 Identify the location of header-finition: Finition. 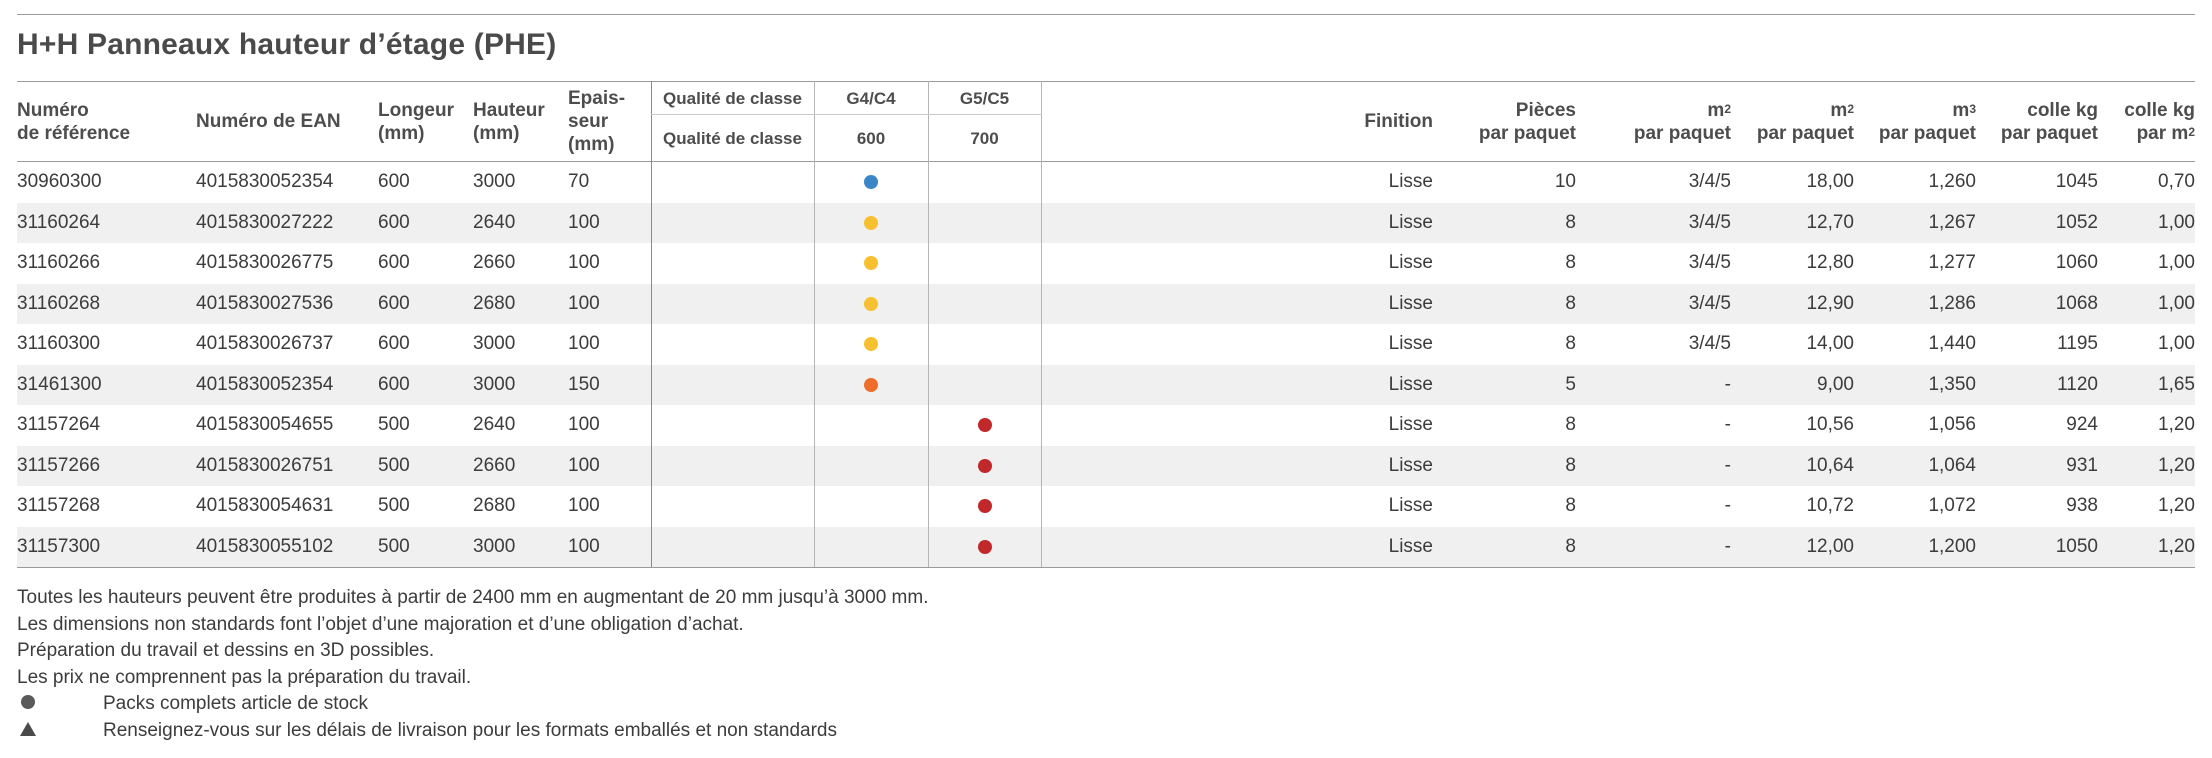
(1236, 121).